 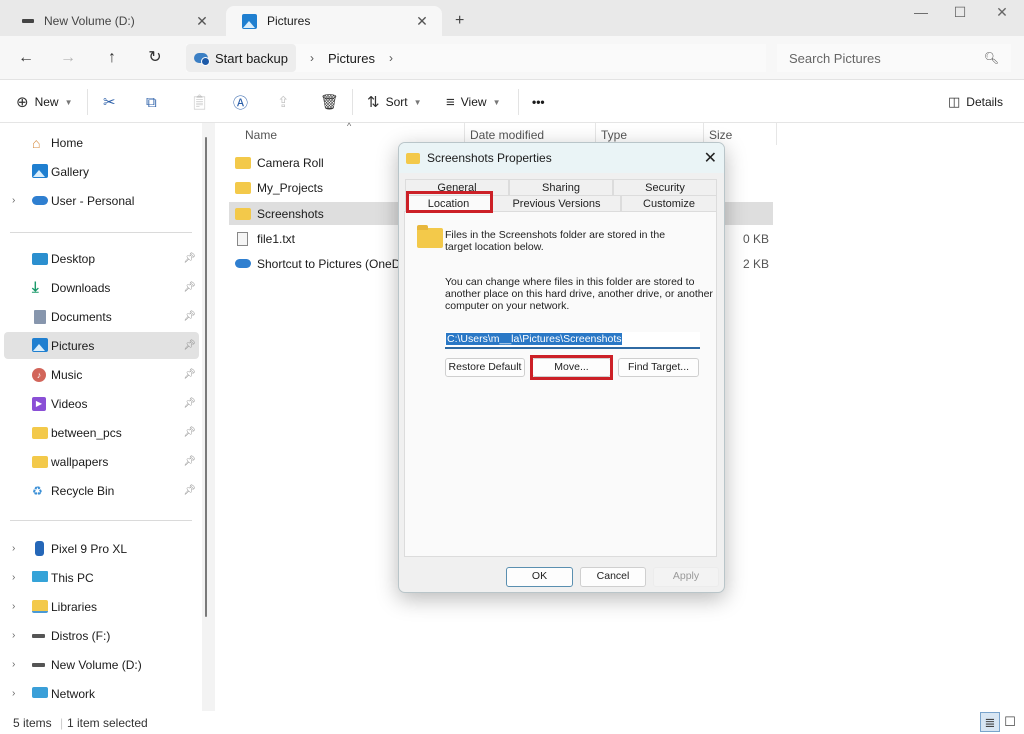 I want to click on details-view-button: ≣, so click(x=990, y=722).